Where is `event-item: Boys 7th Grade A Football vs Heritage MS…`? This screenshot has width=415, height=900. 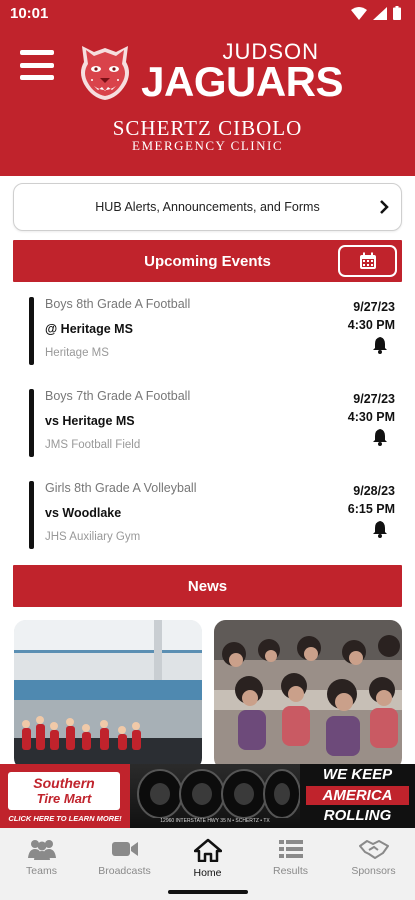
event-item: Boys 7th Grade A Football vs Heritage MS… is located at coordinates (207, 426).